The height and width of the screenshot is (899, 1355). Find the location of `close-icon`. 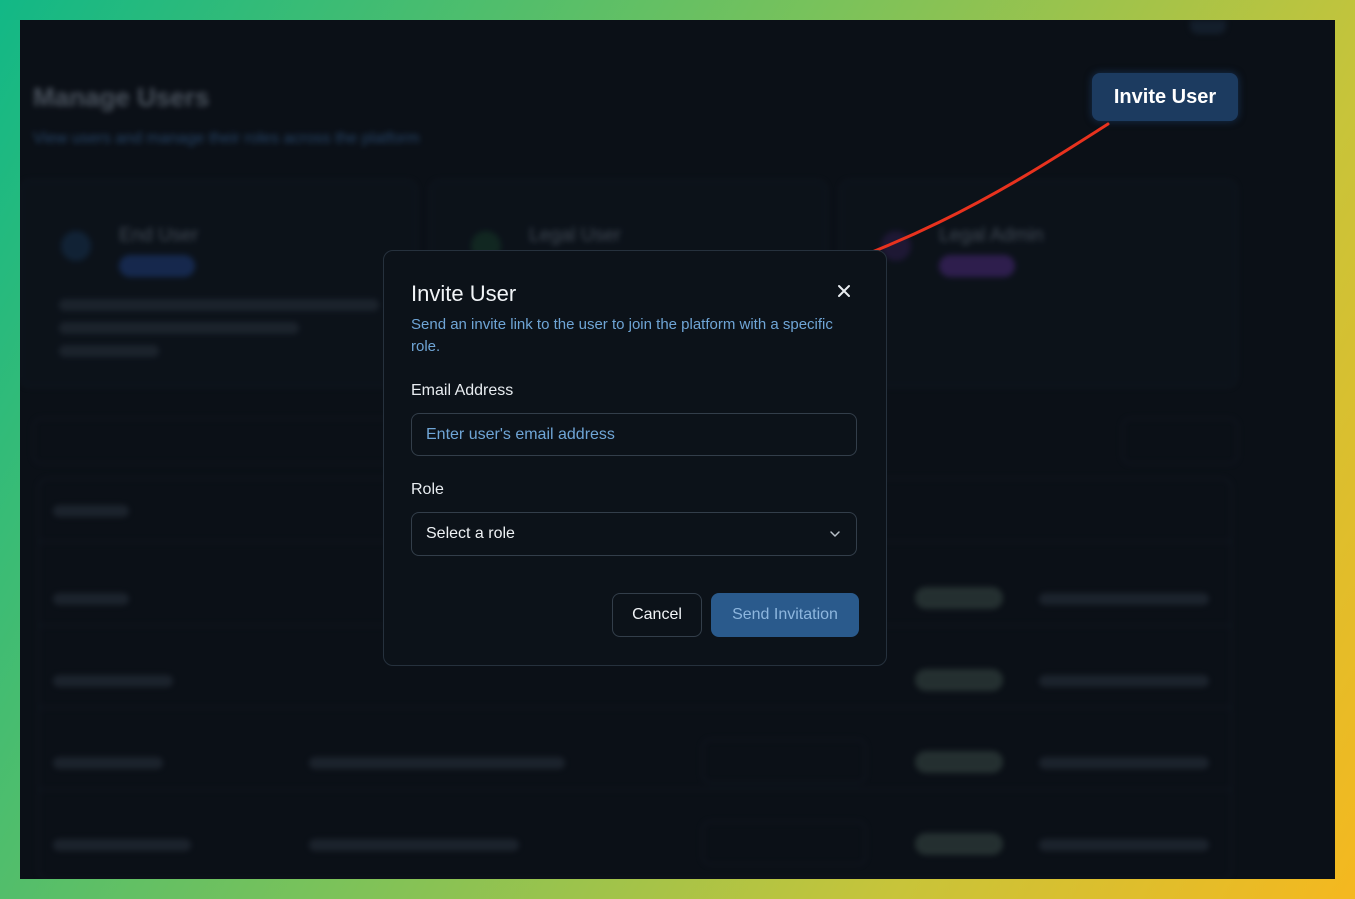

close-icon is located at coordinates (844, 291).